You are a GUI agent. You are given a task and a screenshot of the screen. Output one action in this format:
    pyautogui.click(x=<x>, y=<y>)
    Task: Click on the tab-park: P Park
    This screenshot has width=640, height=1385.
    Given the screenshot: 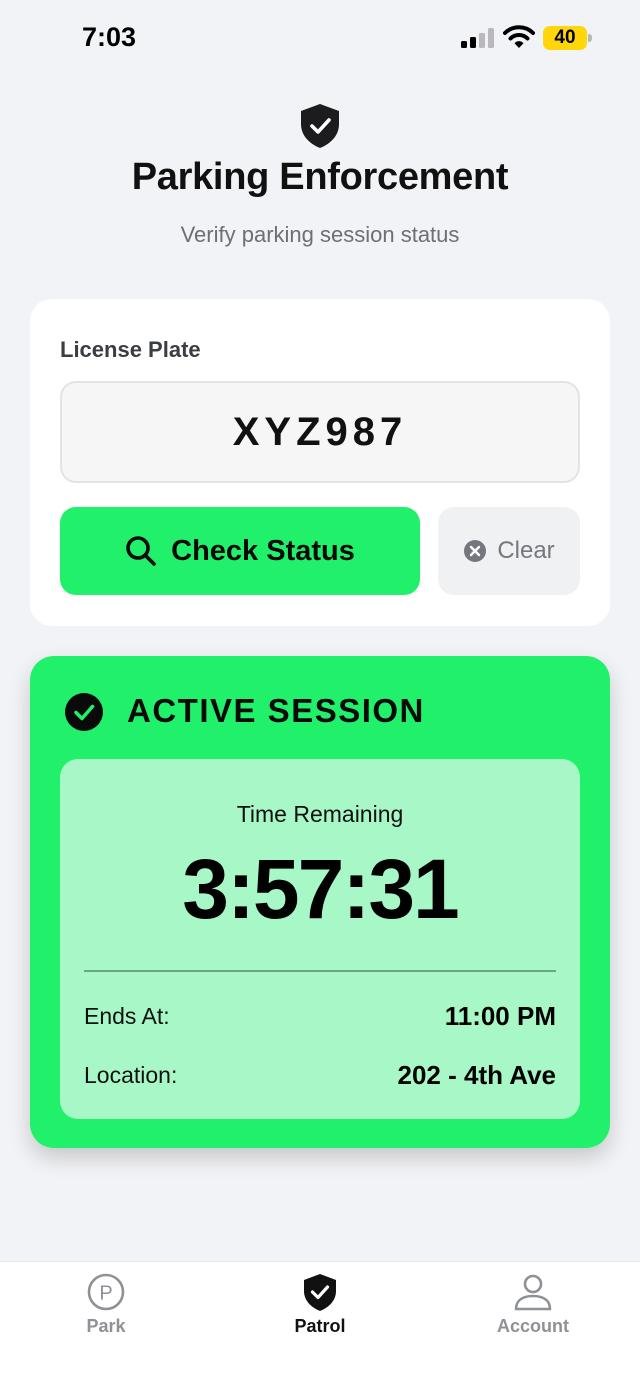 What is the action you would take?
    pyautogui.click(x=106, y=1307)
    